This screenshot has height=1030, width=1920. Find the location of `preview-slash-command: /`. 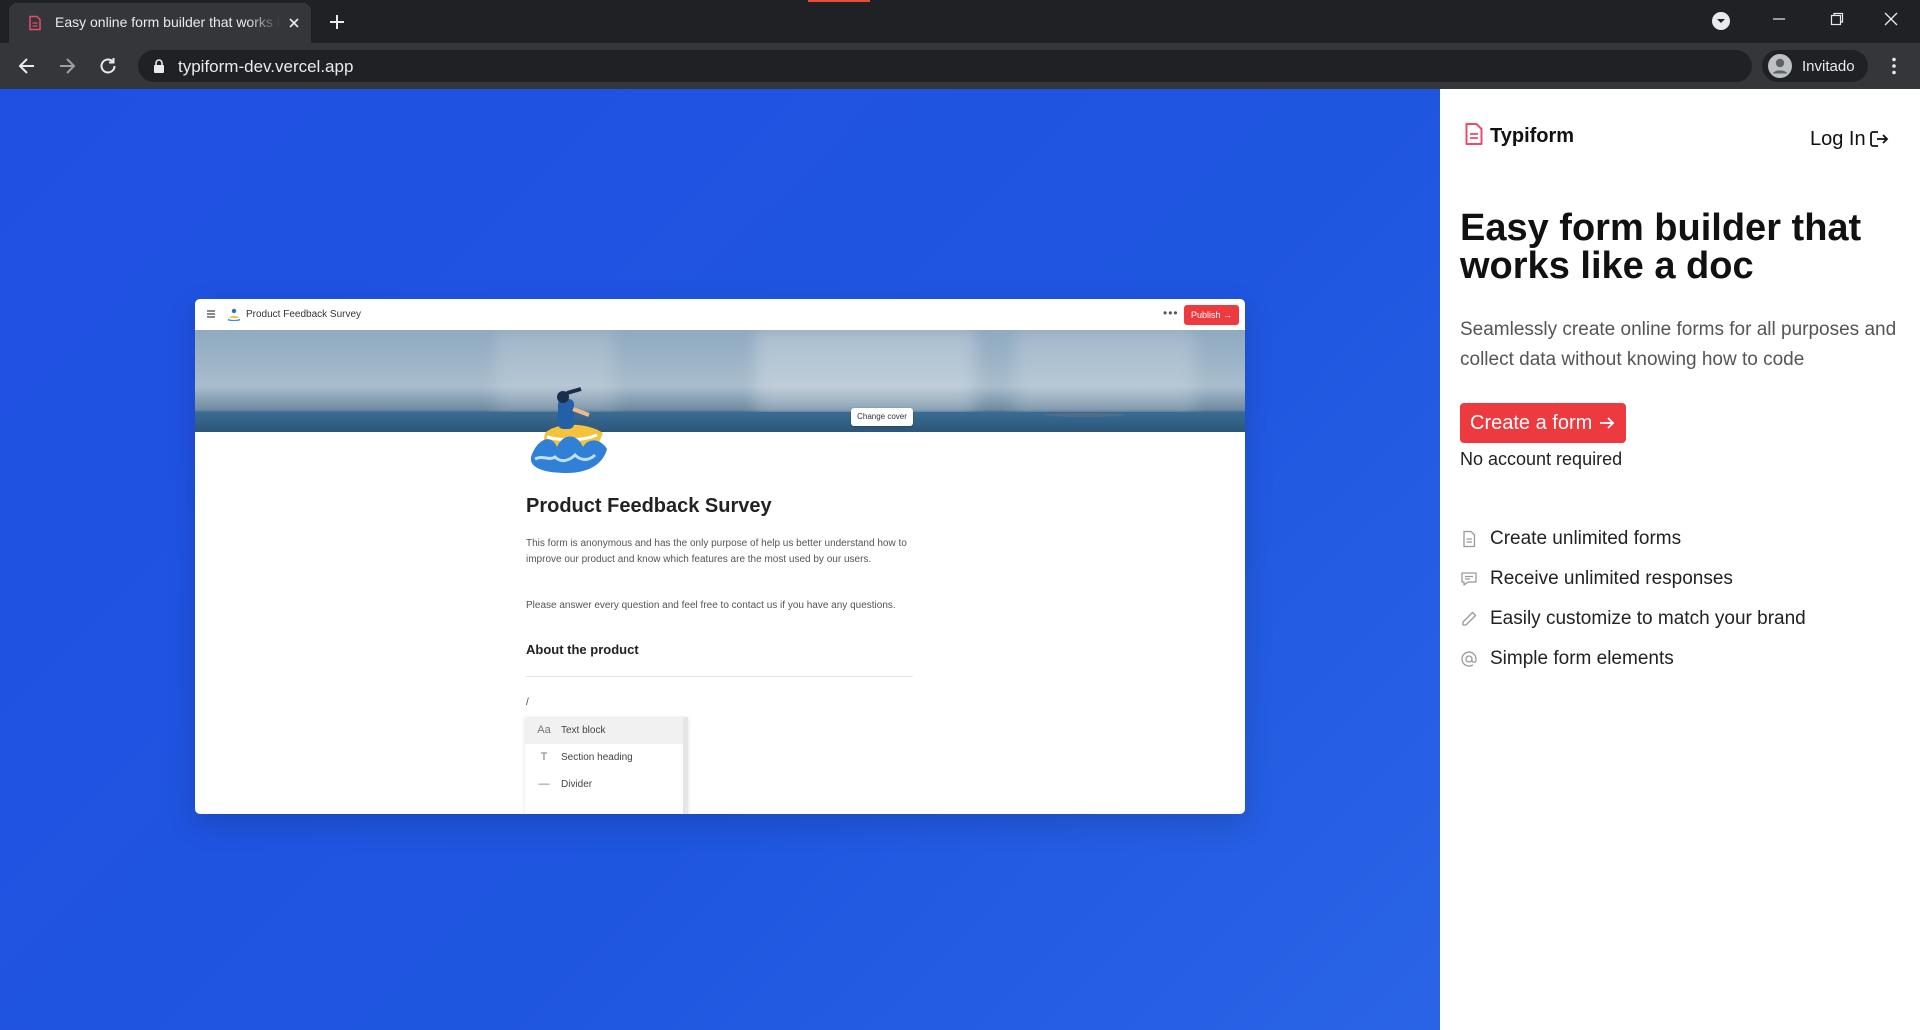

preview-slash-command: / is located at coordinates (527, 702).